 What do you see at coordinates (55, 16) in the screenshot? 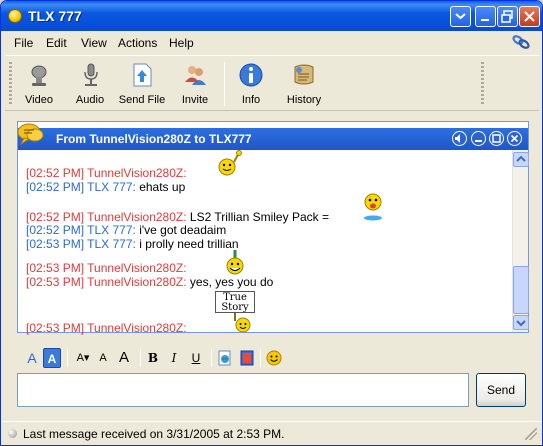
I see `window-title: TLX 777` at bounding box center [55, 16].